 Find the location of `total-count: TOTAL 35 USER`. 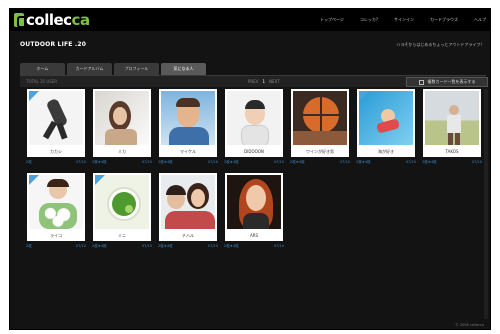

total-count: TOTAL 35 USER is located at coordinates (42, 81).